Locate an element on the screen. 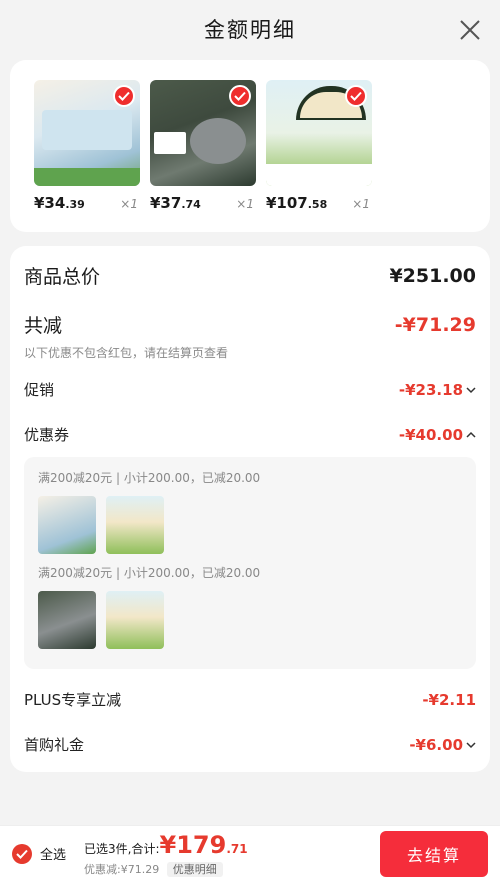  coupon-row: 优惠券 -¥40.00 is located at coordinates (250, 434).